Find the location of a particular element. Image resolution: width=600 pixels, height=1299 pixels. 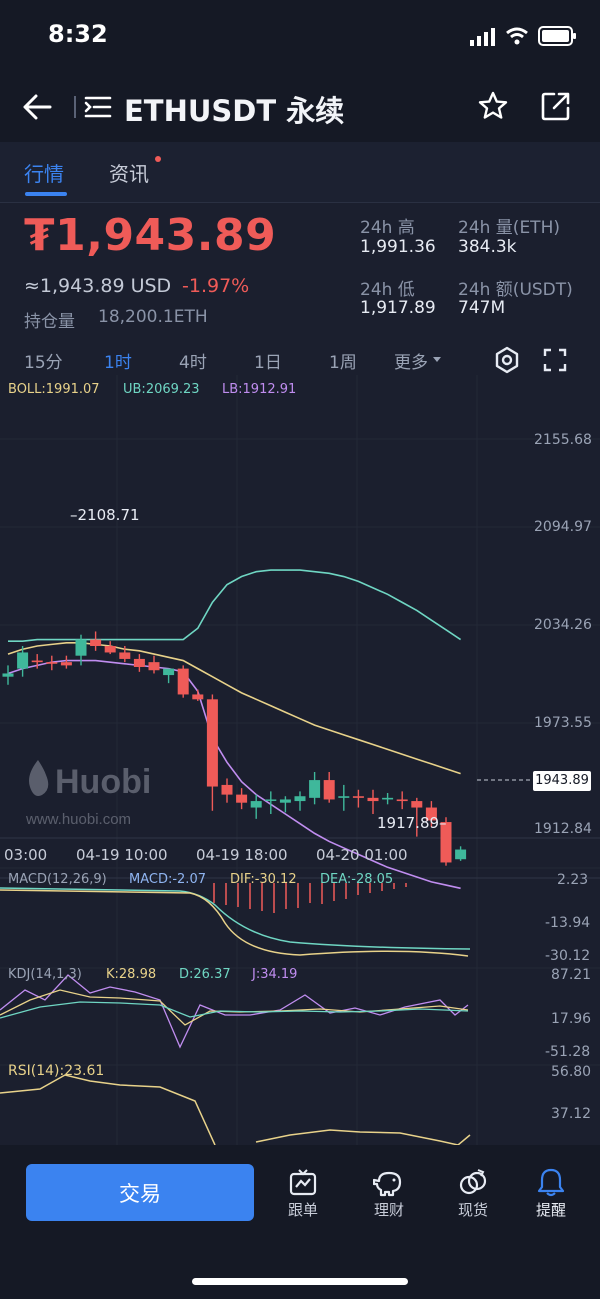

low-annotation: 1917.89– is located at coordinates (412, 823).